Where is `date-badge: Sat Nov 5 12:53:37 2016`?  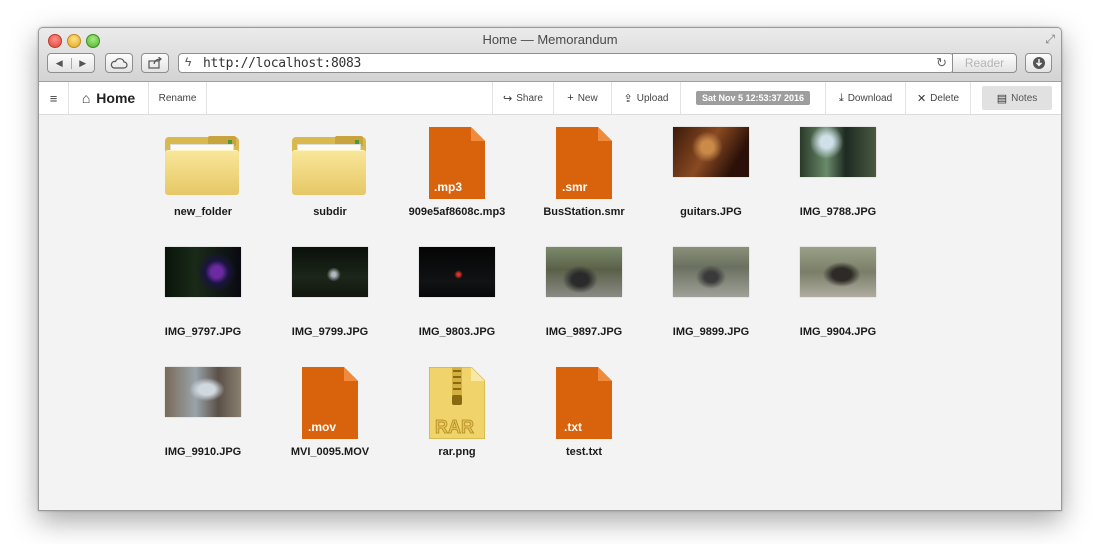 date-badge: Sat Nov 5 12:53:37 2016 is located at coordinates (753, 98).